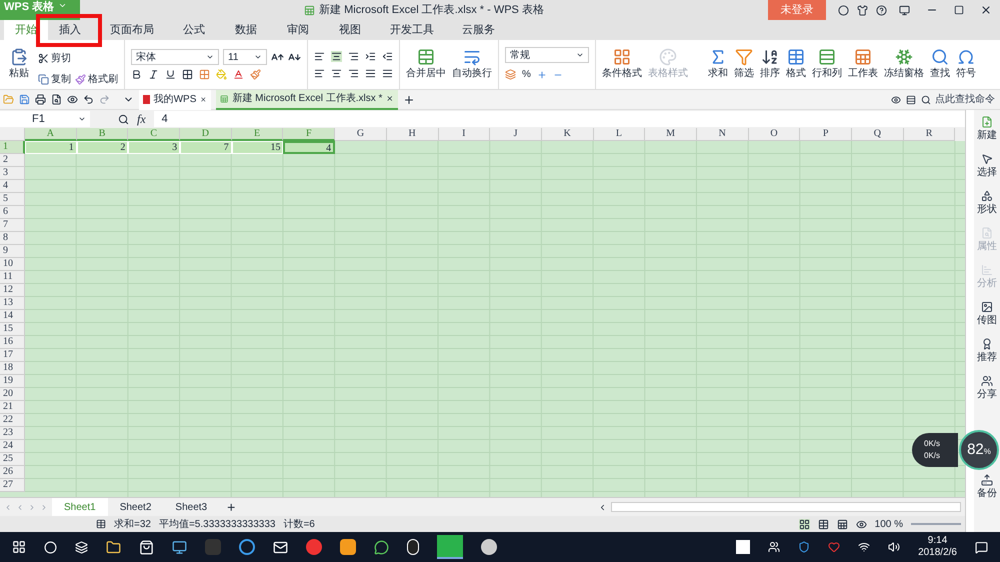 The height and width of the screenshot is (562, 1000). I want to click on row-header: 19, so click(12, 381).